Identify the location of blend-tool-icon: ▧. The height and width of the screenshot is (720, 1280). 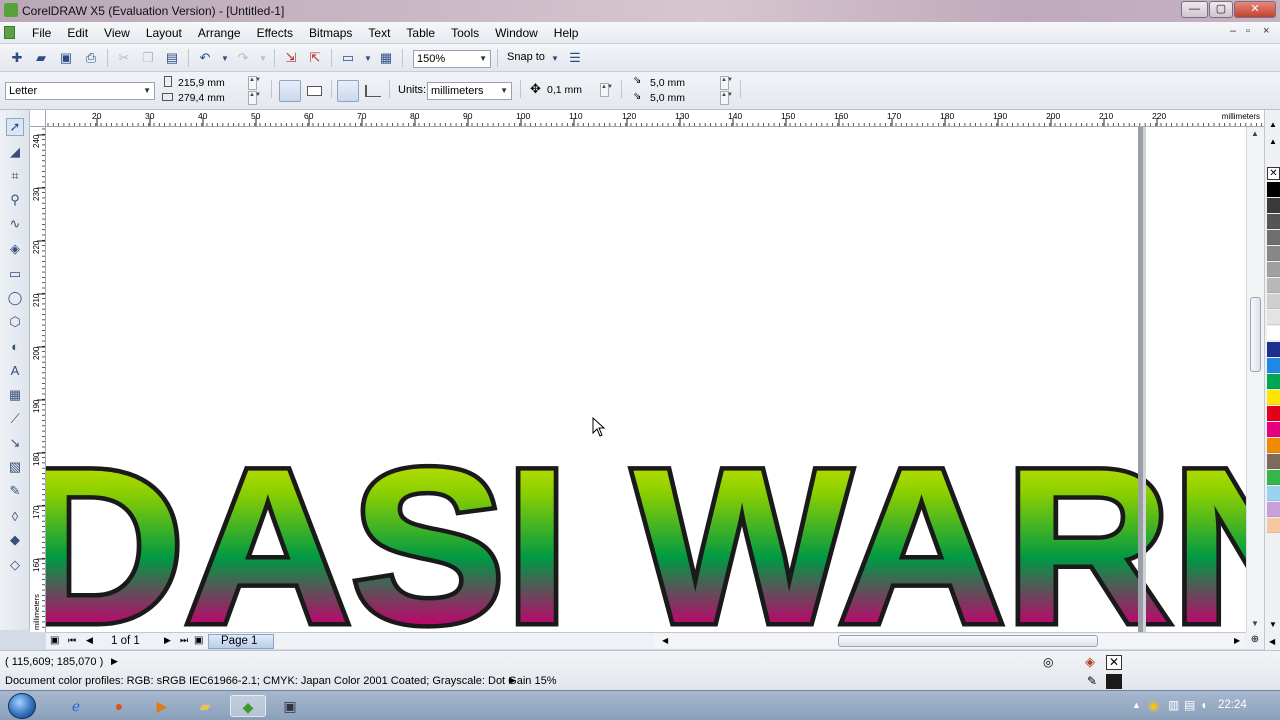
(15, 467).